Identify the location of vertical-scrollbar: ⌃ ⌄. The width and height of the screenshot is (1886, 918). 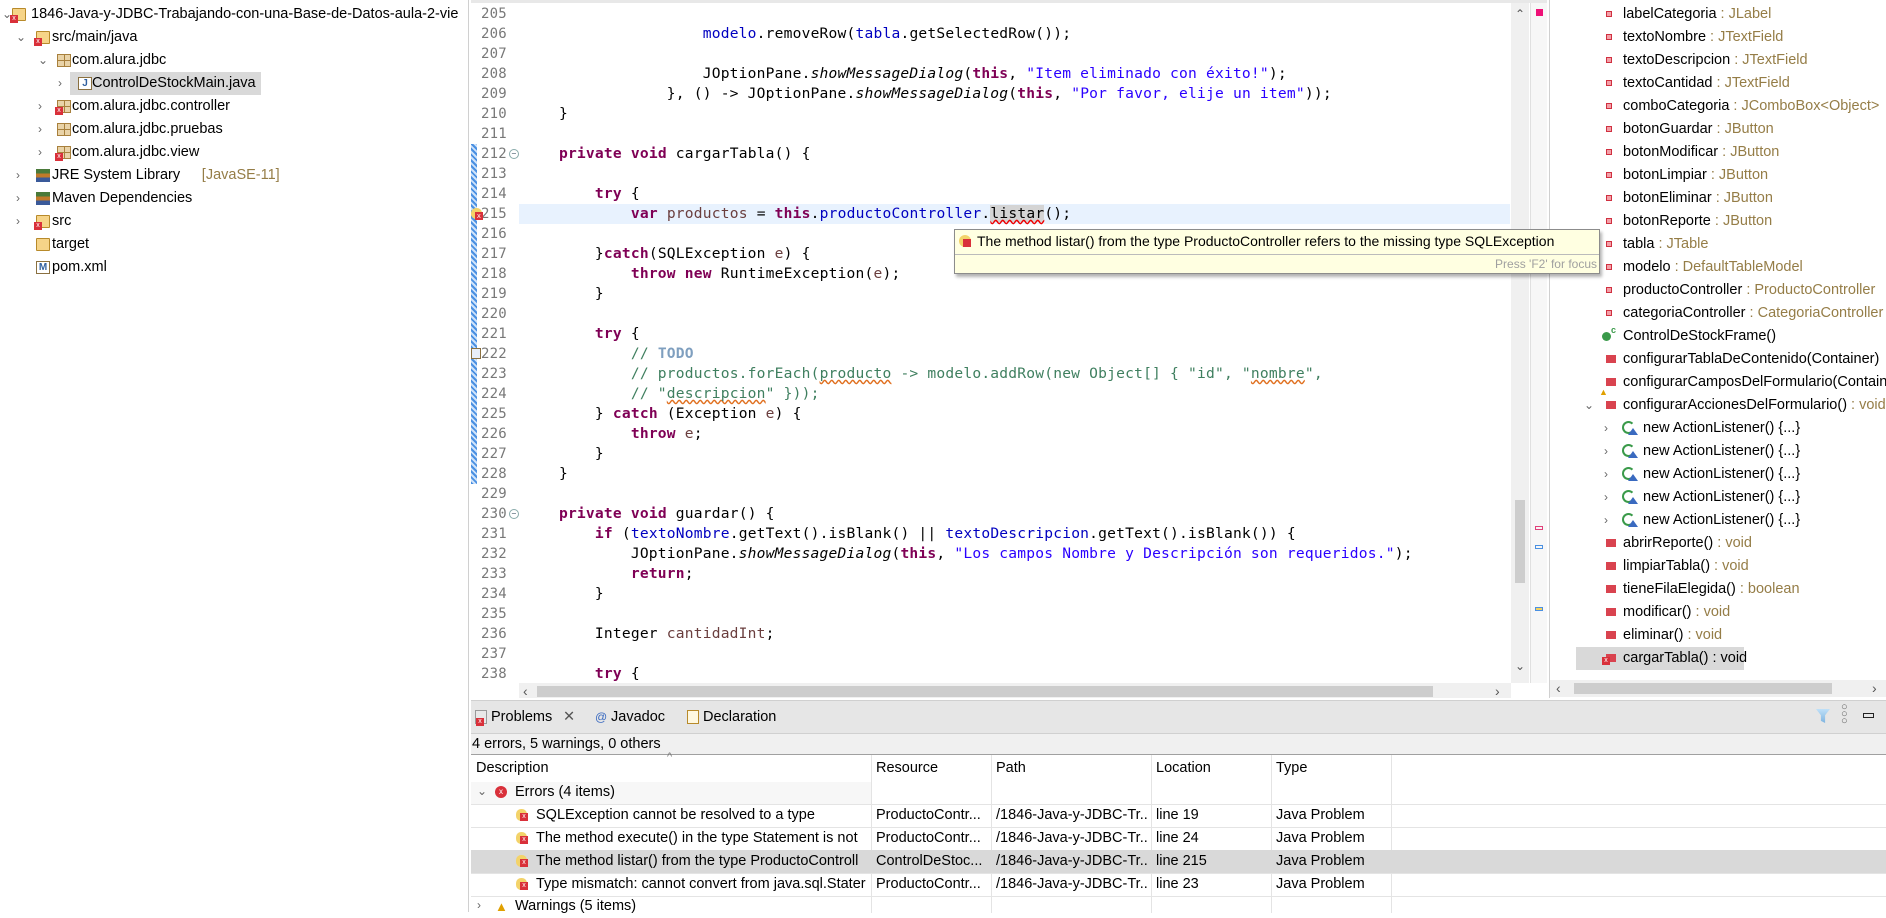
(1520, 343).